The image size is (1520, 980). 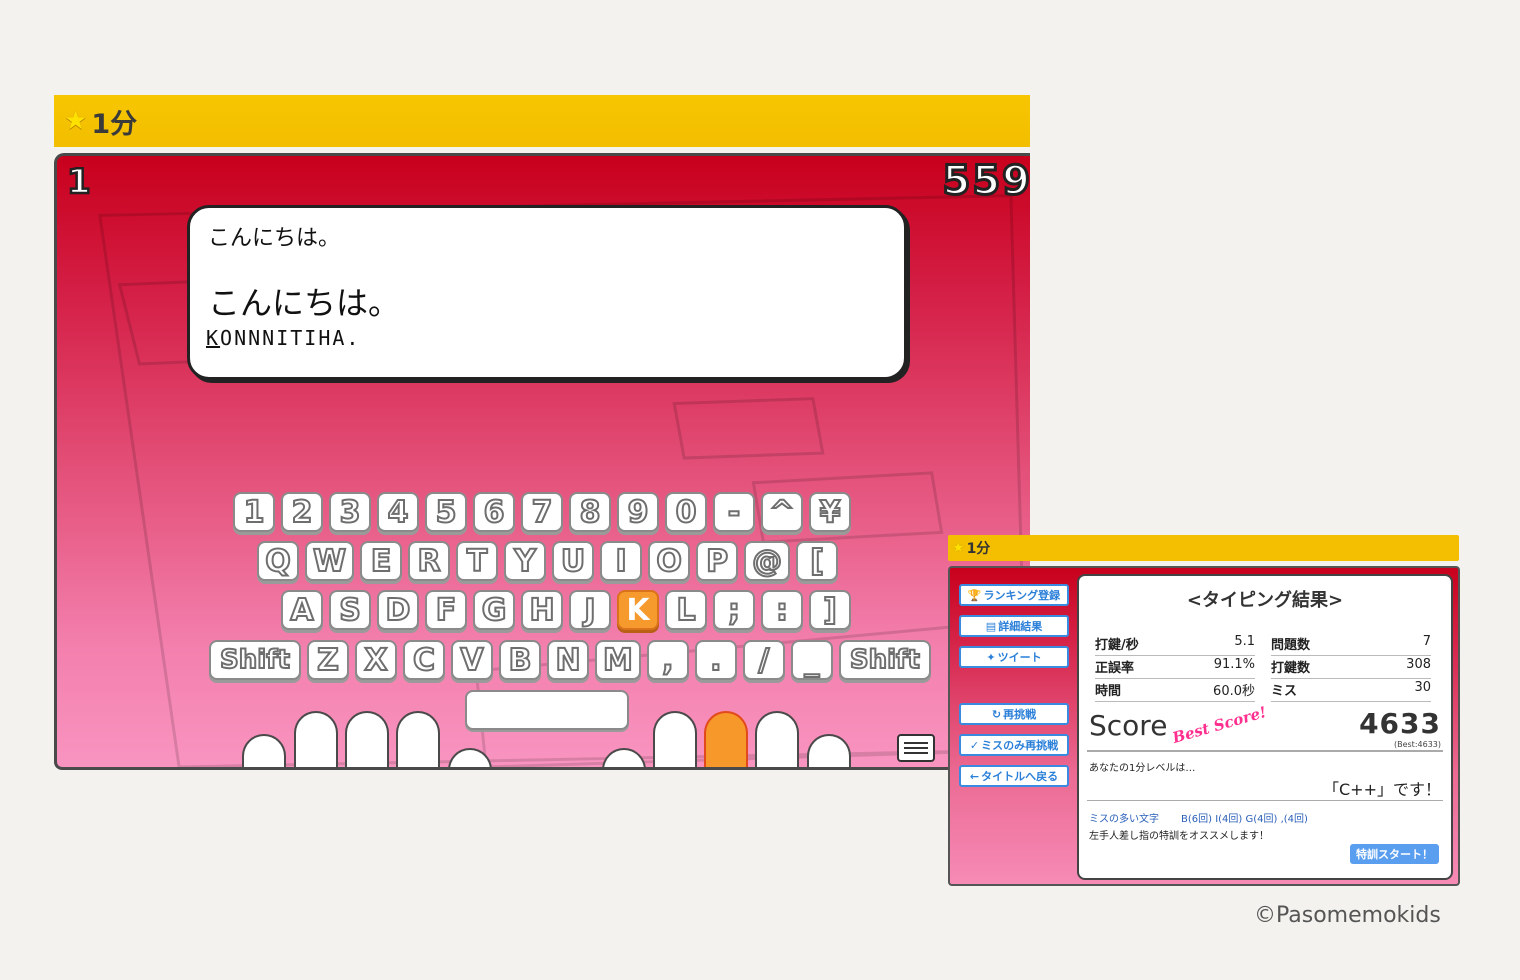 I want to click on bird-icon: ✦, so click(x=991, y=657).